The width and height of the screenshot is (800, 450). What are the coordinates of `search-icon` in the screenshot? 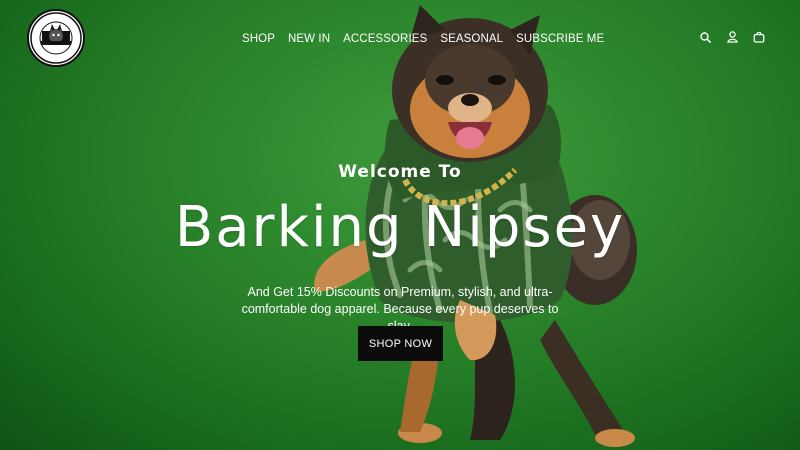 It's located at (705, 37).